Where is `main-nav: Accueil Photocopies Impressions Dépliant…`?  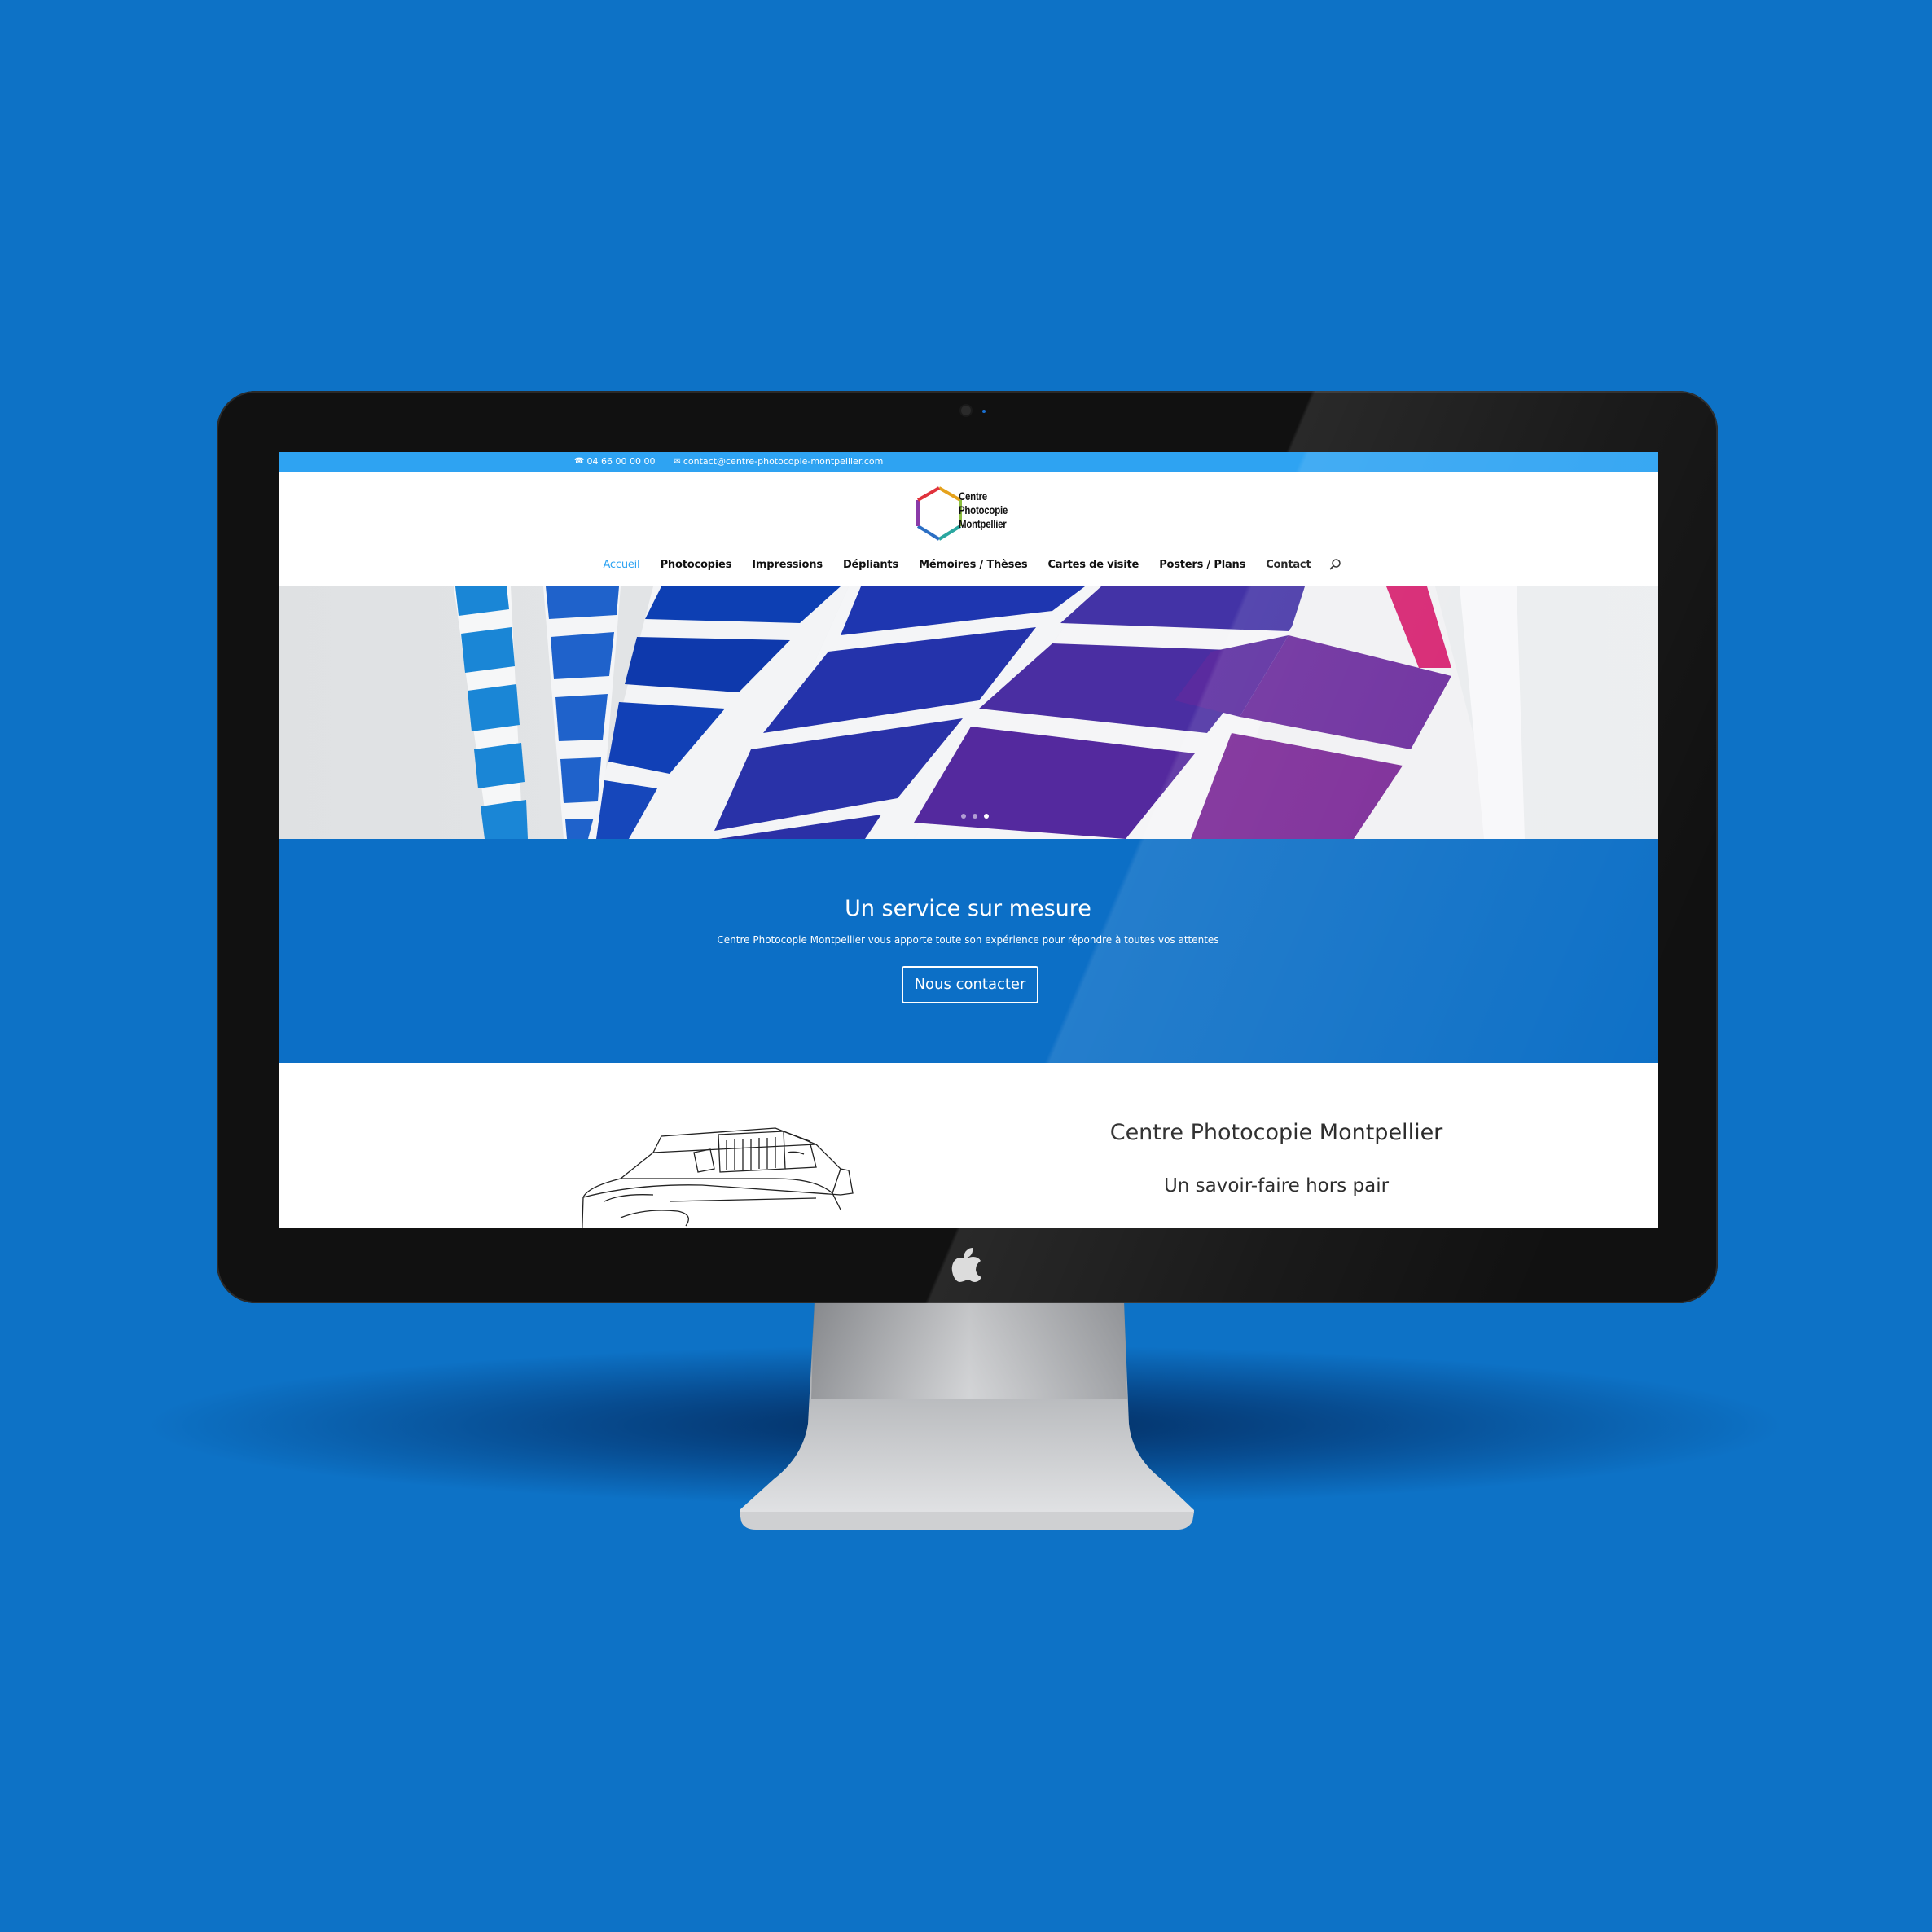 main-nav: Accueil Photocopies Impressions Dépliant… is located at coordinates (968, 563).